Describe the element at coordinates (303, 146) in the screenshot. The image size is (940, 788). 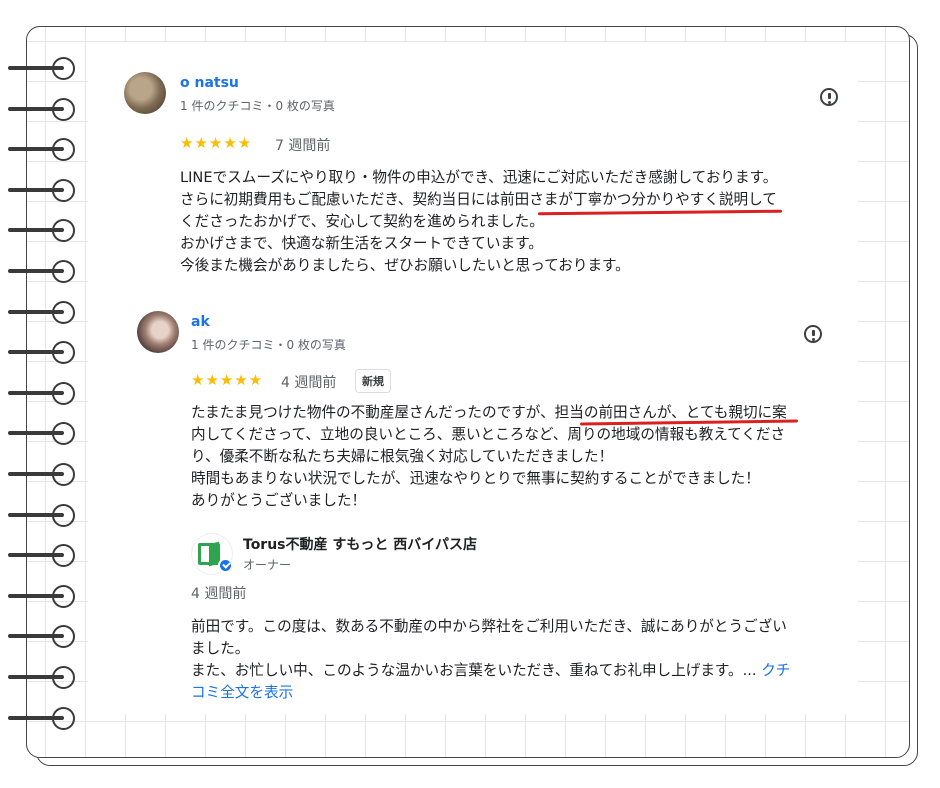
I see `review-date: 7 週間前` at that location.